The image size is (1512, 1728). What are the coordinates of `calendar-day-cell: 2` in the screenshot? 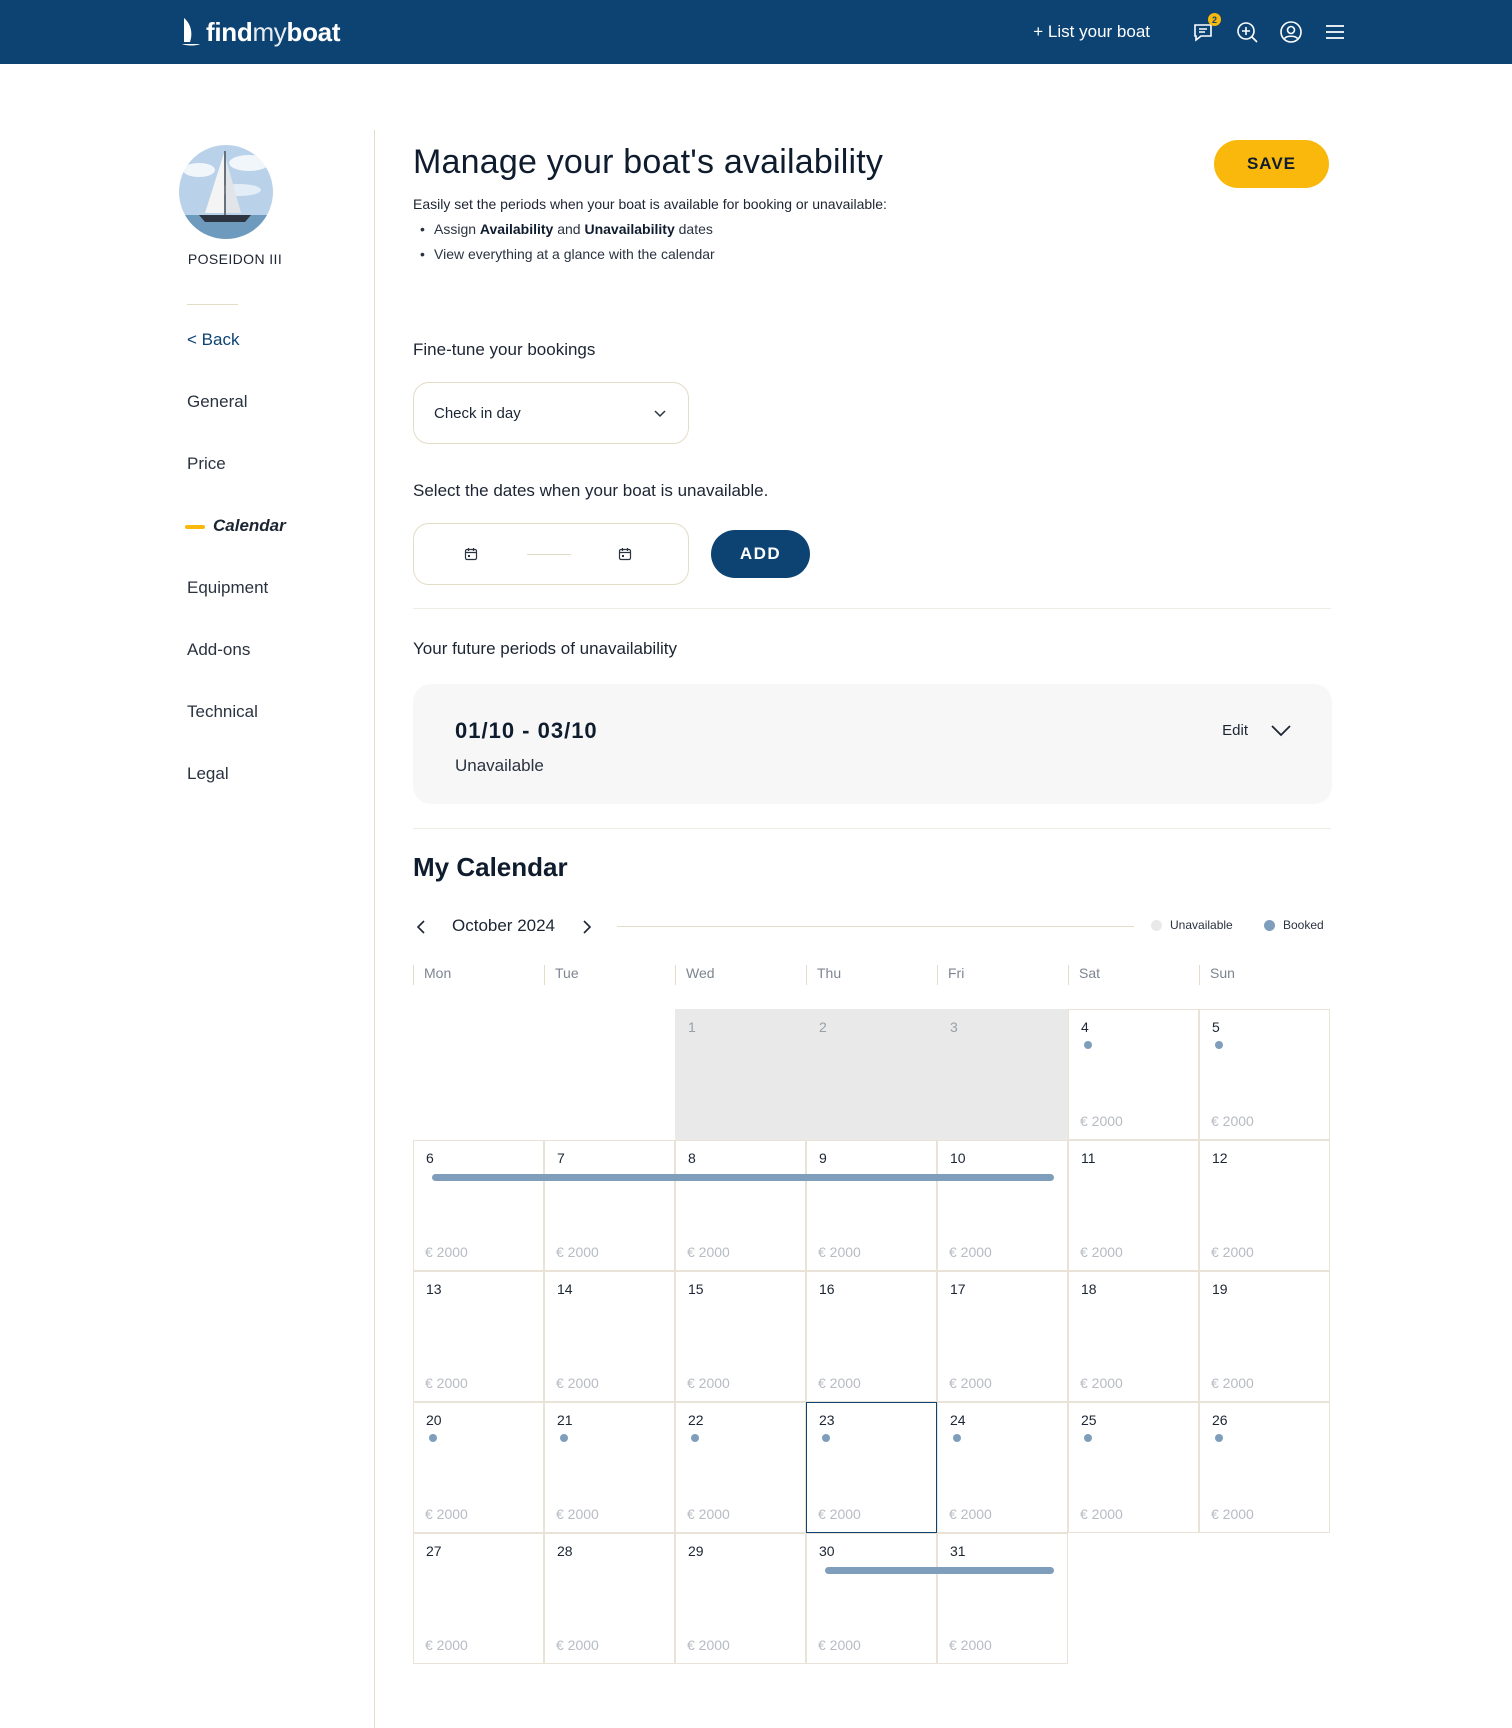 It's located at (871, 1074).